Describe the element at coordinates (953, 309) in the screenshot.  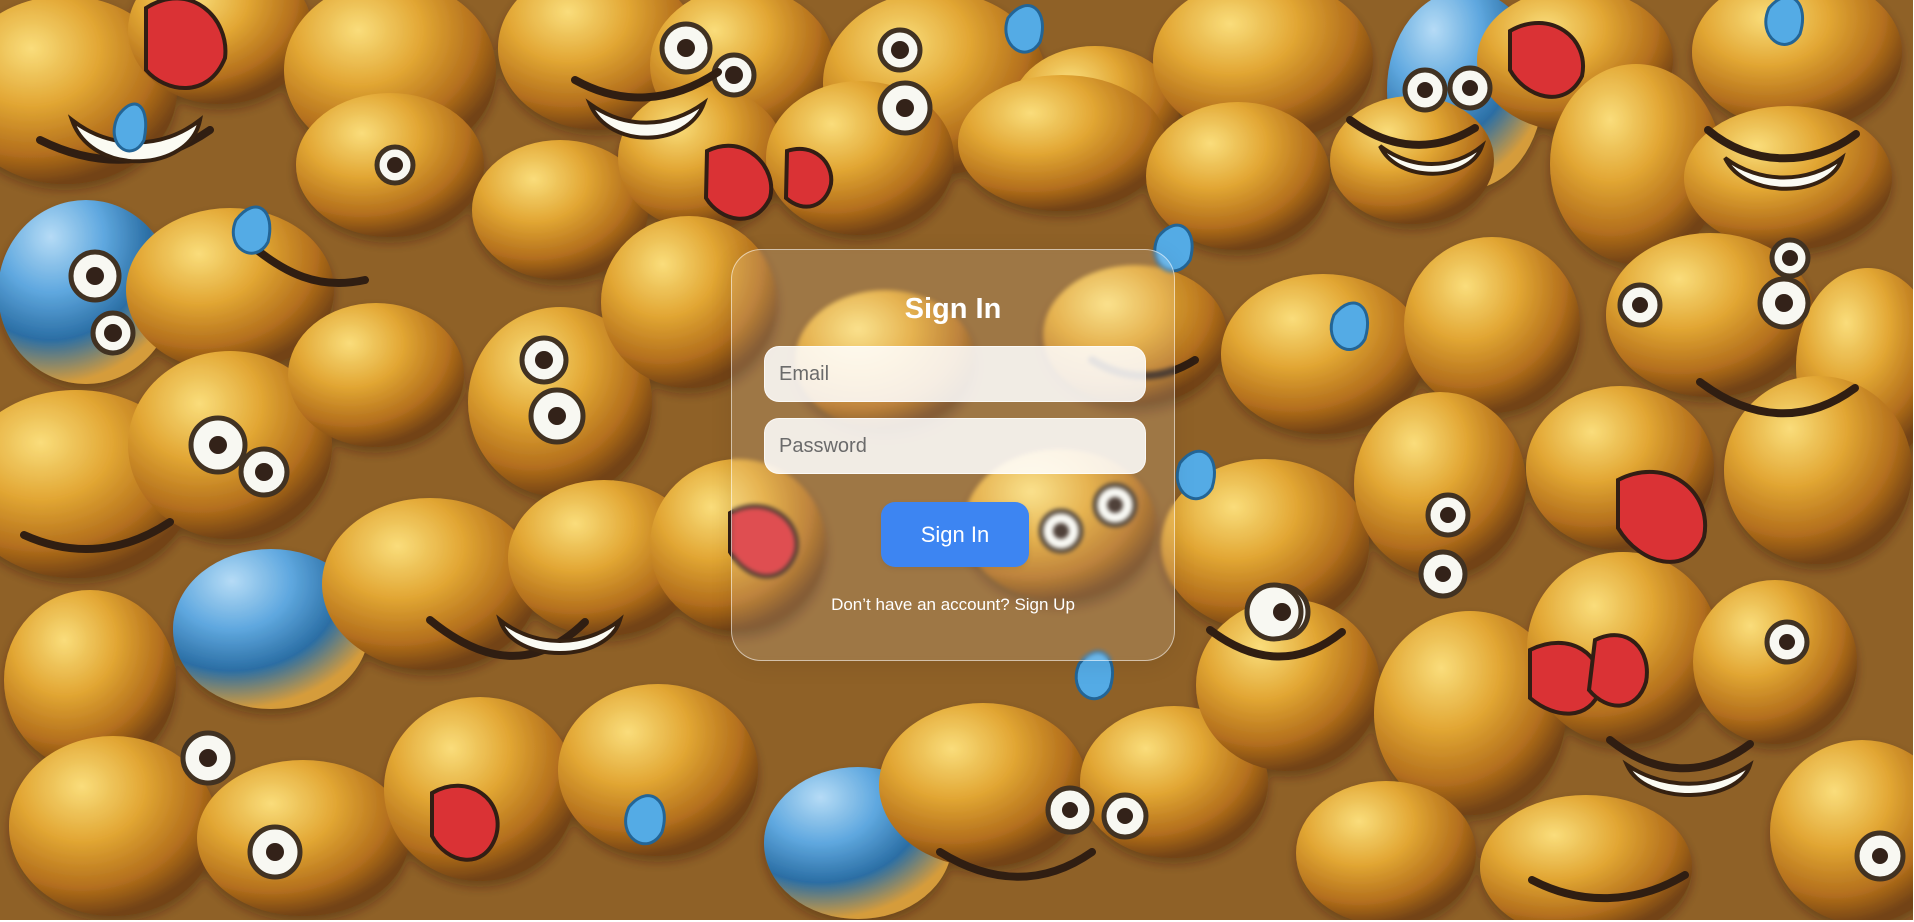
I see `signin-title: Sign In` at that location.